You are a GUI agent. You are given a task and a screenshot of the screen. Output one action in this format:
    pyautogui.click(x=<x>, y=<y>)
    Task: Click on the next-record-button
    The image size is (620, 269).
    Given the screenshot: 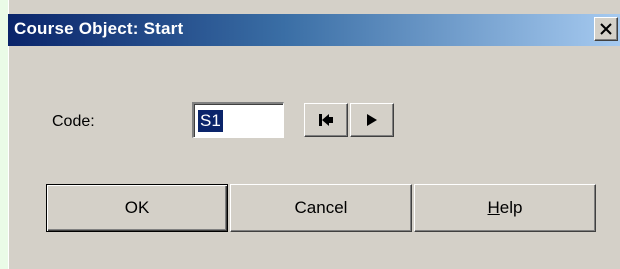 What is the action you would take?
    pyautogui.click(x=372, y=120)
    